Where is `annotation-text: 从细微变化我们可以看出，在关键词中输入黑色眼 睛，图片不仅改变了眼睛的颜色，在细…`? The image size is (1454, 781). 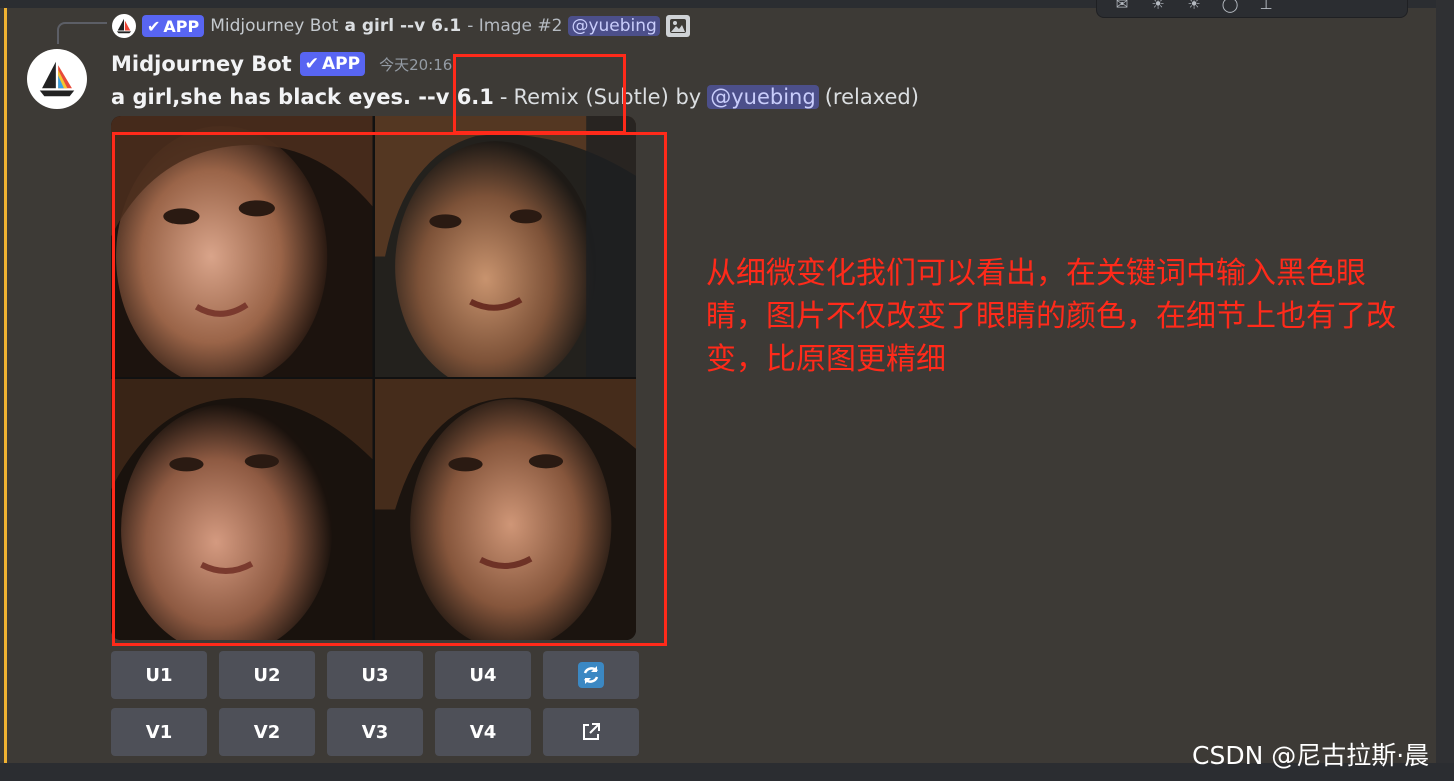 annotation-text: 从细微变化我们可以看出，在关键词中输入黑色眼 睛，图片不仅改变了眼睛的颜色，在细… is located at coordinates (1076, 316).